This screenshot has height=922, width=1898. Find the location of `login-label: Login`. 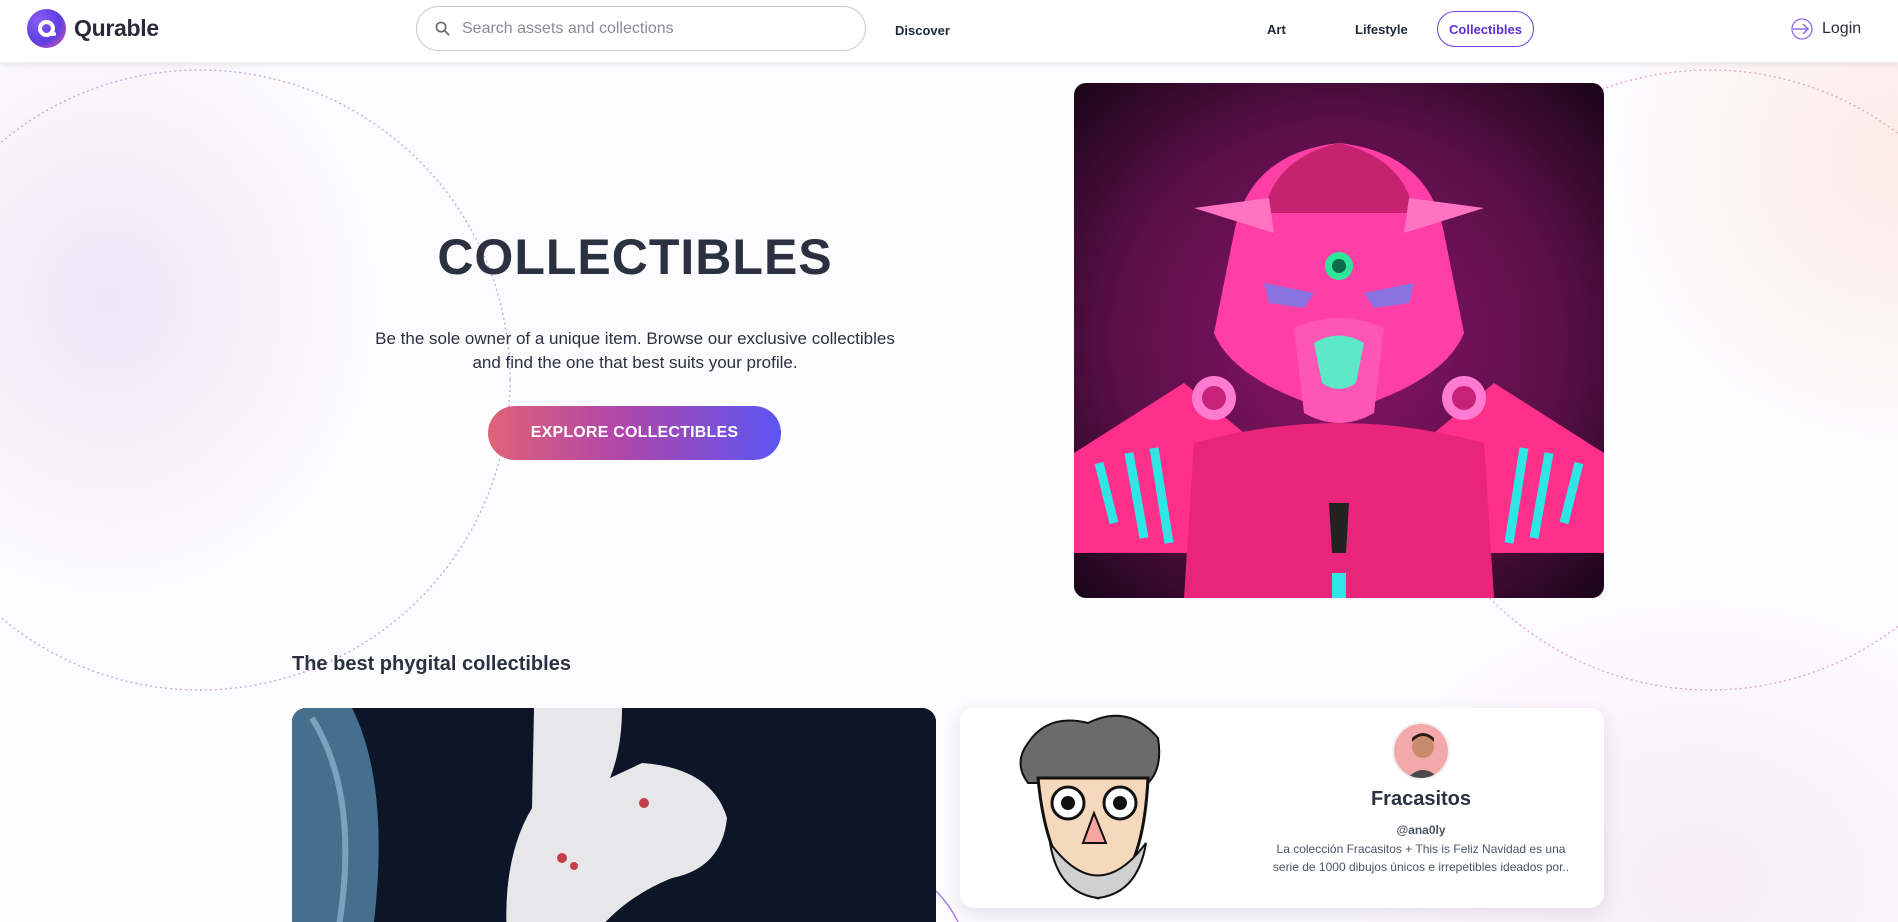

login-label: Login is located at coordinates (1842, 28).